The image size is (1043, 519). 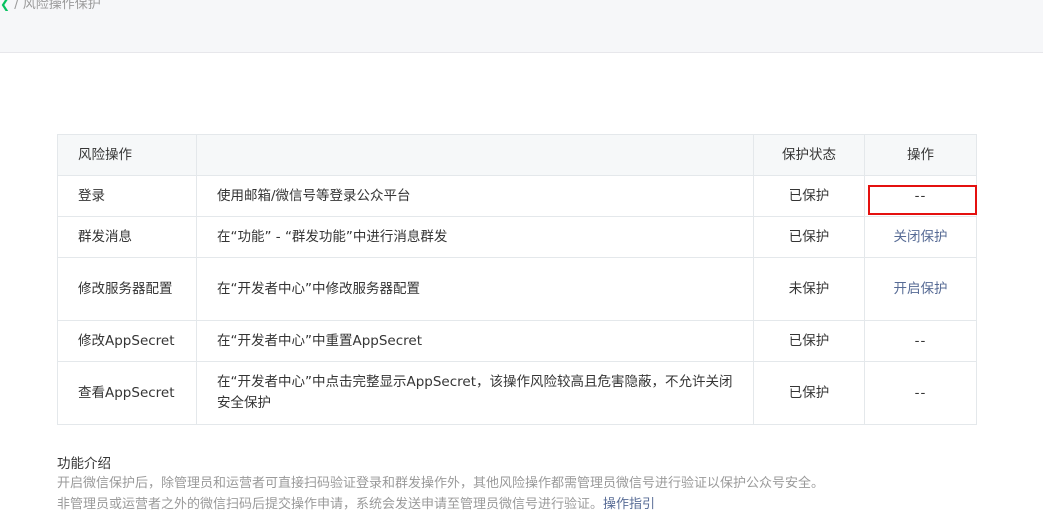 I want to click on row-operation-name: 查看AppSecret, so click(x=127, y=393).